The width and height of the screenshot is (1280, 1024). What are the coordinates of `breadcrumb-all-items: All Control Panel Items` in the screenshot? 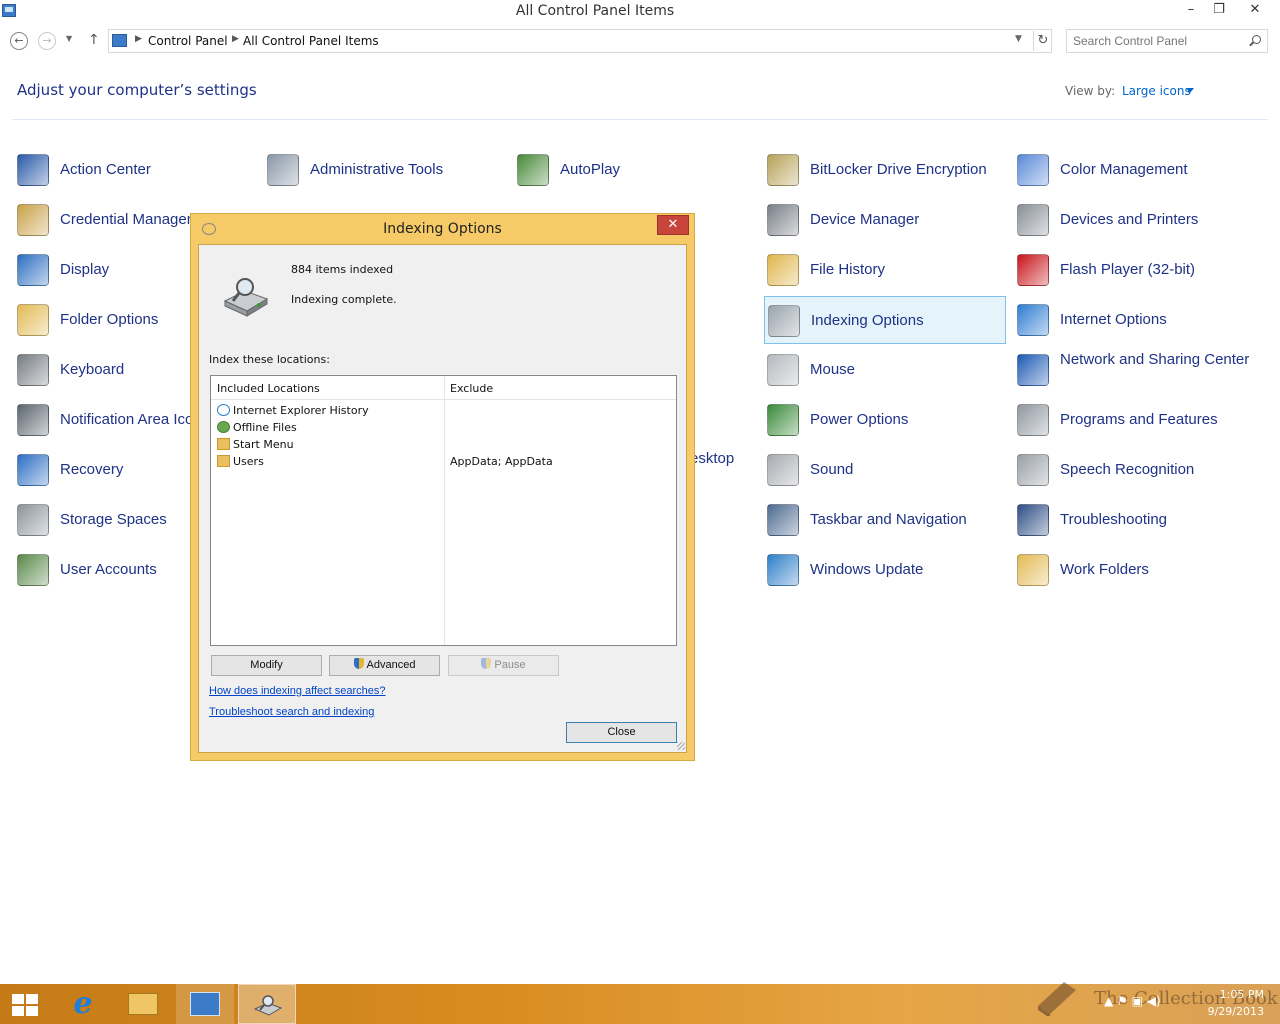 It's located at (311, 41).